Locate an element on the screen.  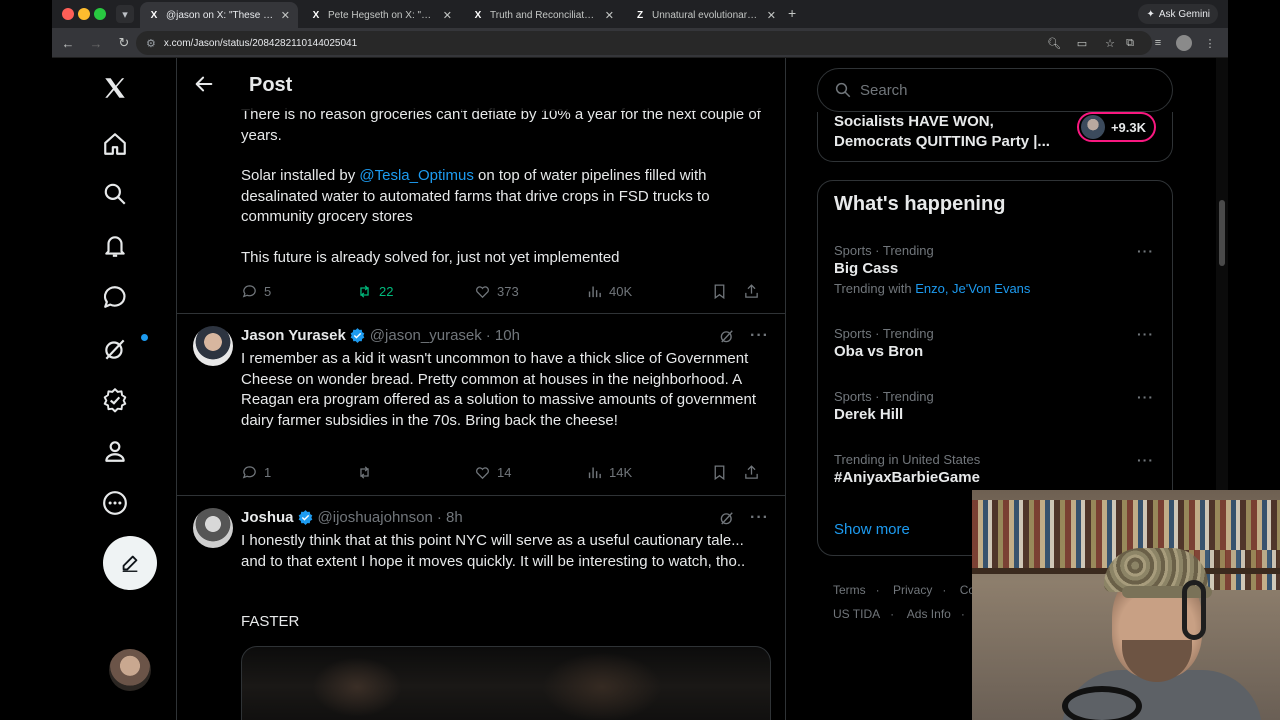
like-button: 14 is located at coordinates (530, 472).